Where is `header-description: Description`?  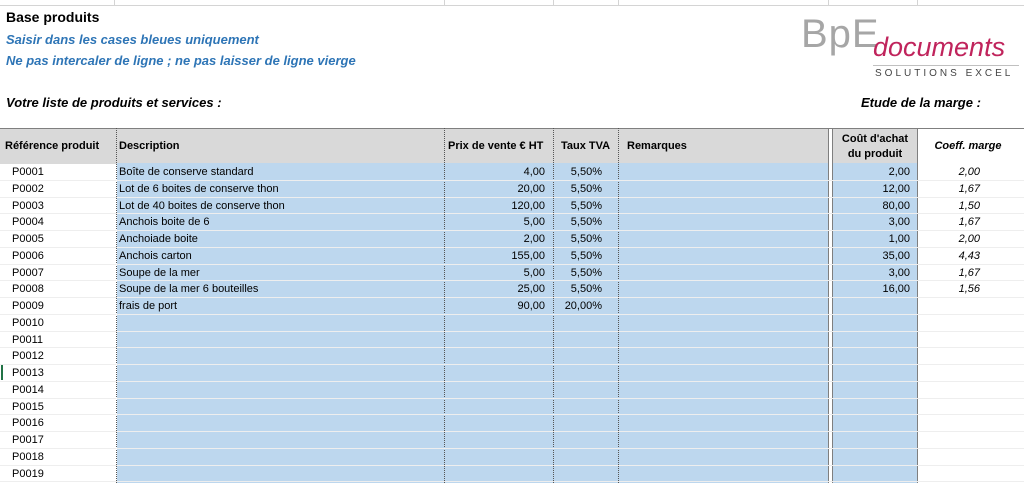
header-description: Description is located at coordinates (149, 146).